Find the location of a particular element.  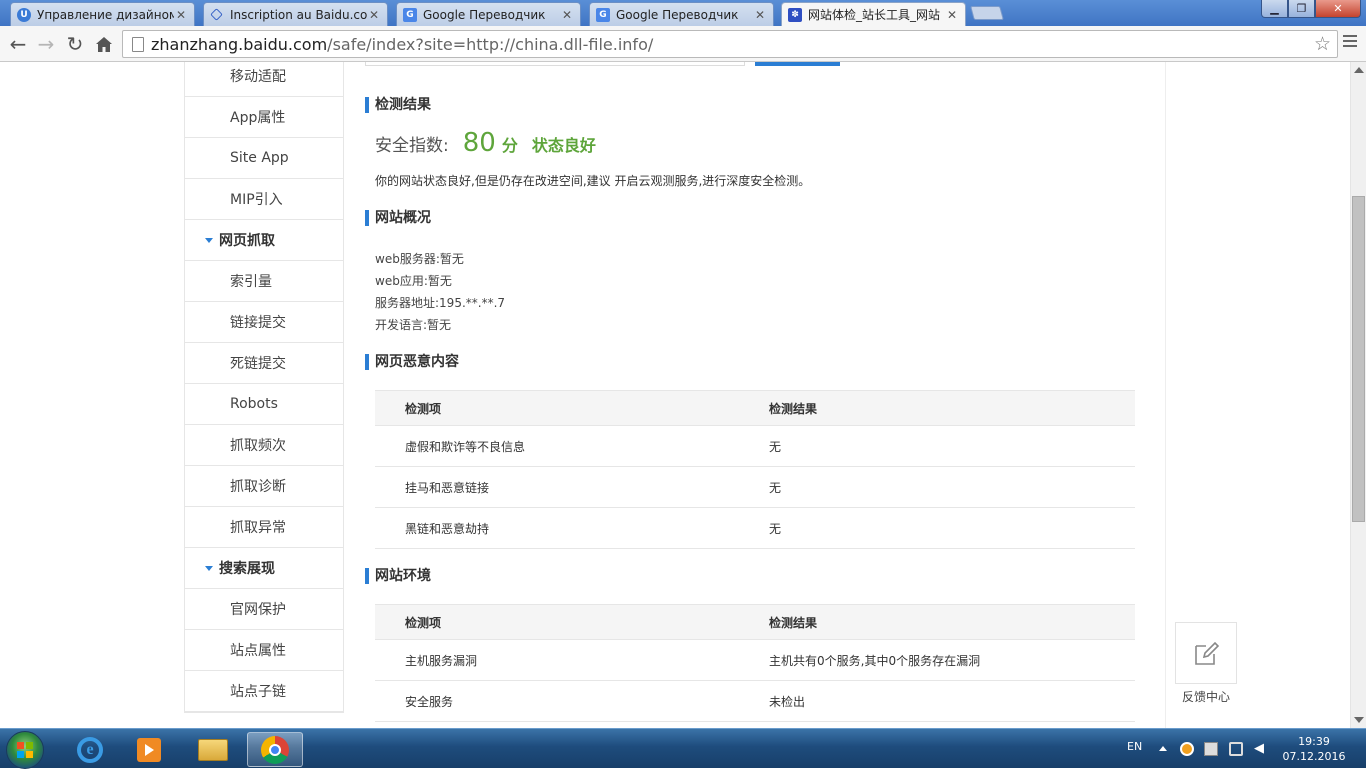

google-translate-icon: G is located at coordinates (410, 14).